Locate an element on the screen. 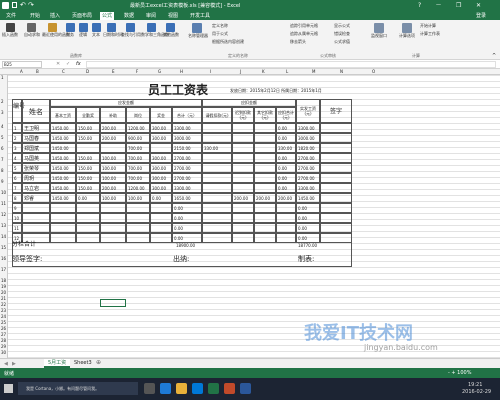  row-header: 15 is located at coordinates (3, 247).